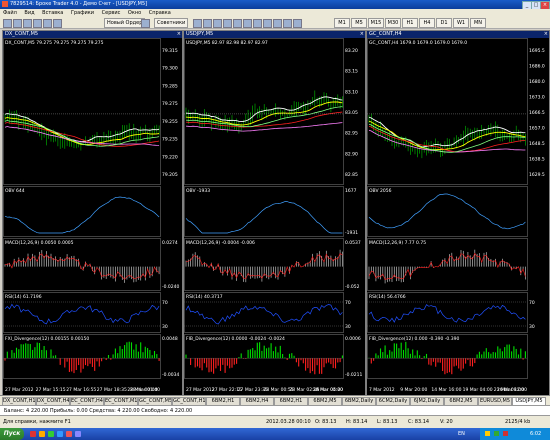 The image size is (550, 440). What do you see at coordinates (410, 23) in the screenshot?
I see `tf-h1: H1` at bounding box center [410, 23].